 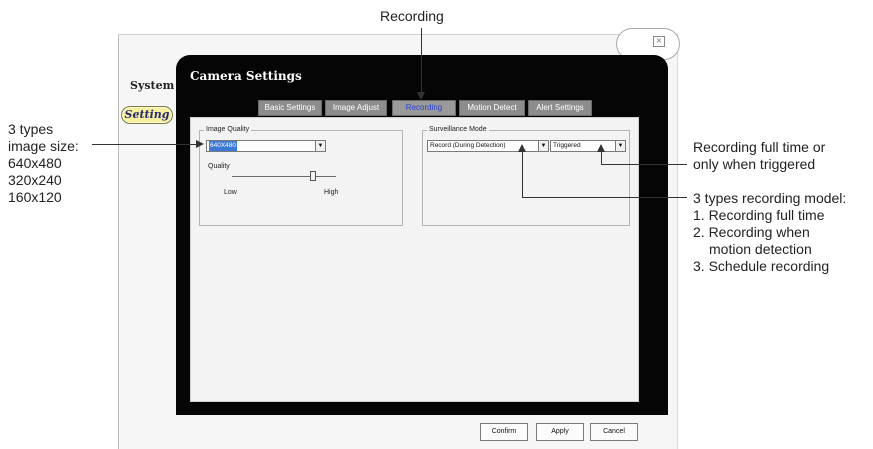 I want to click on sidebar-item-setting: Setting, so click(x=147, y=115).